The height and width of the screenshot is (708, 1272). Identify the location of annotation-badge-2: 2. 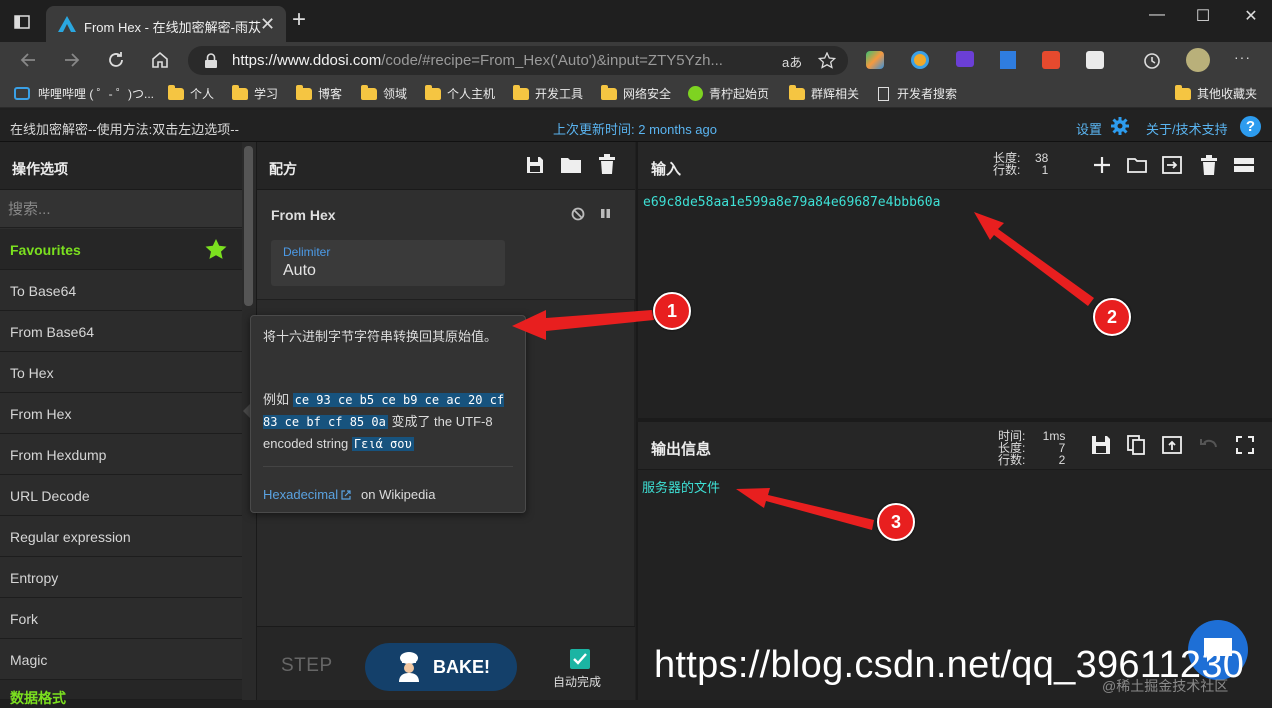
(1112, 317).